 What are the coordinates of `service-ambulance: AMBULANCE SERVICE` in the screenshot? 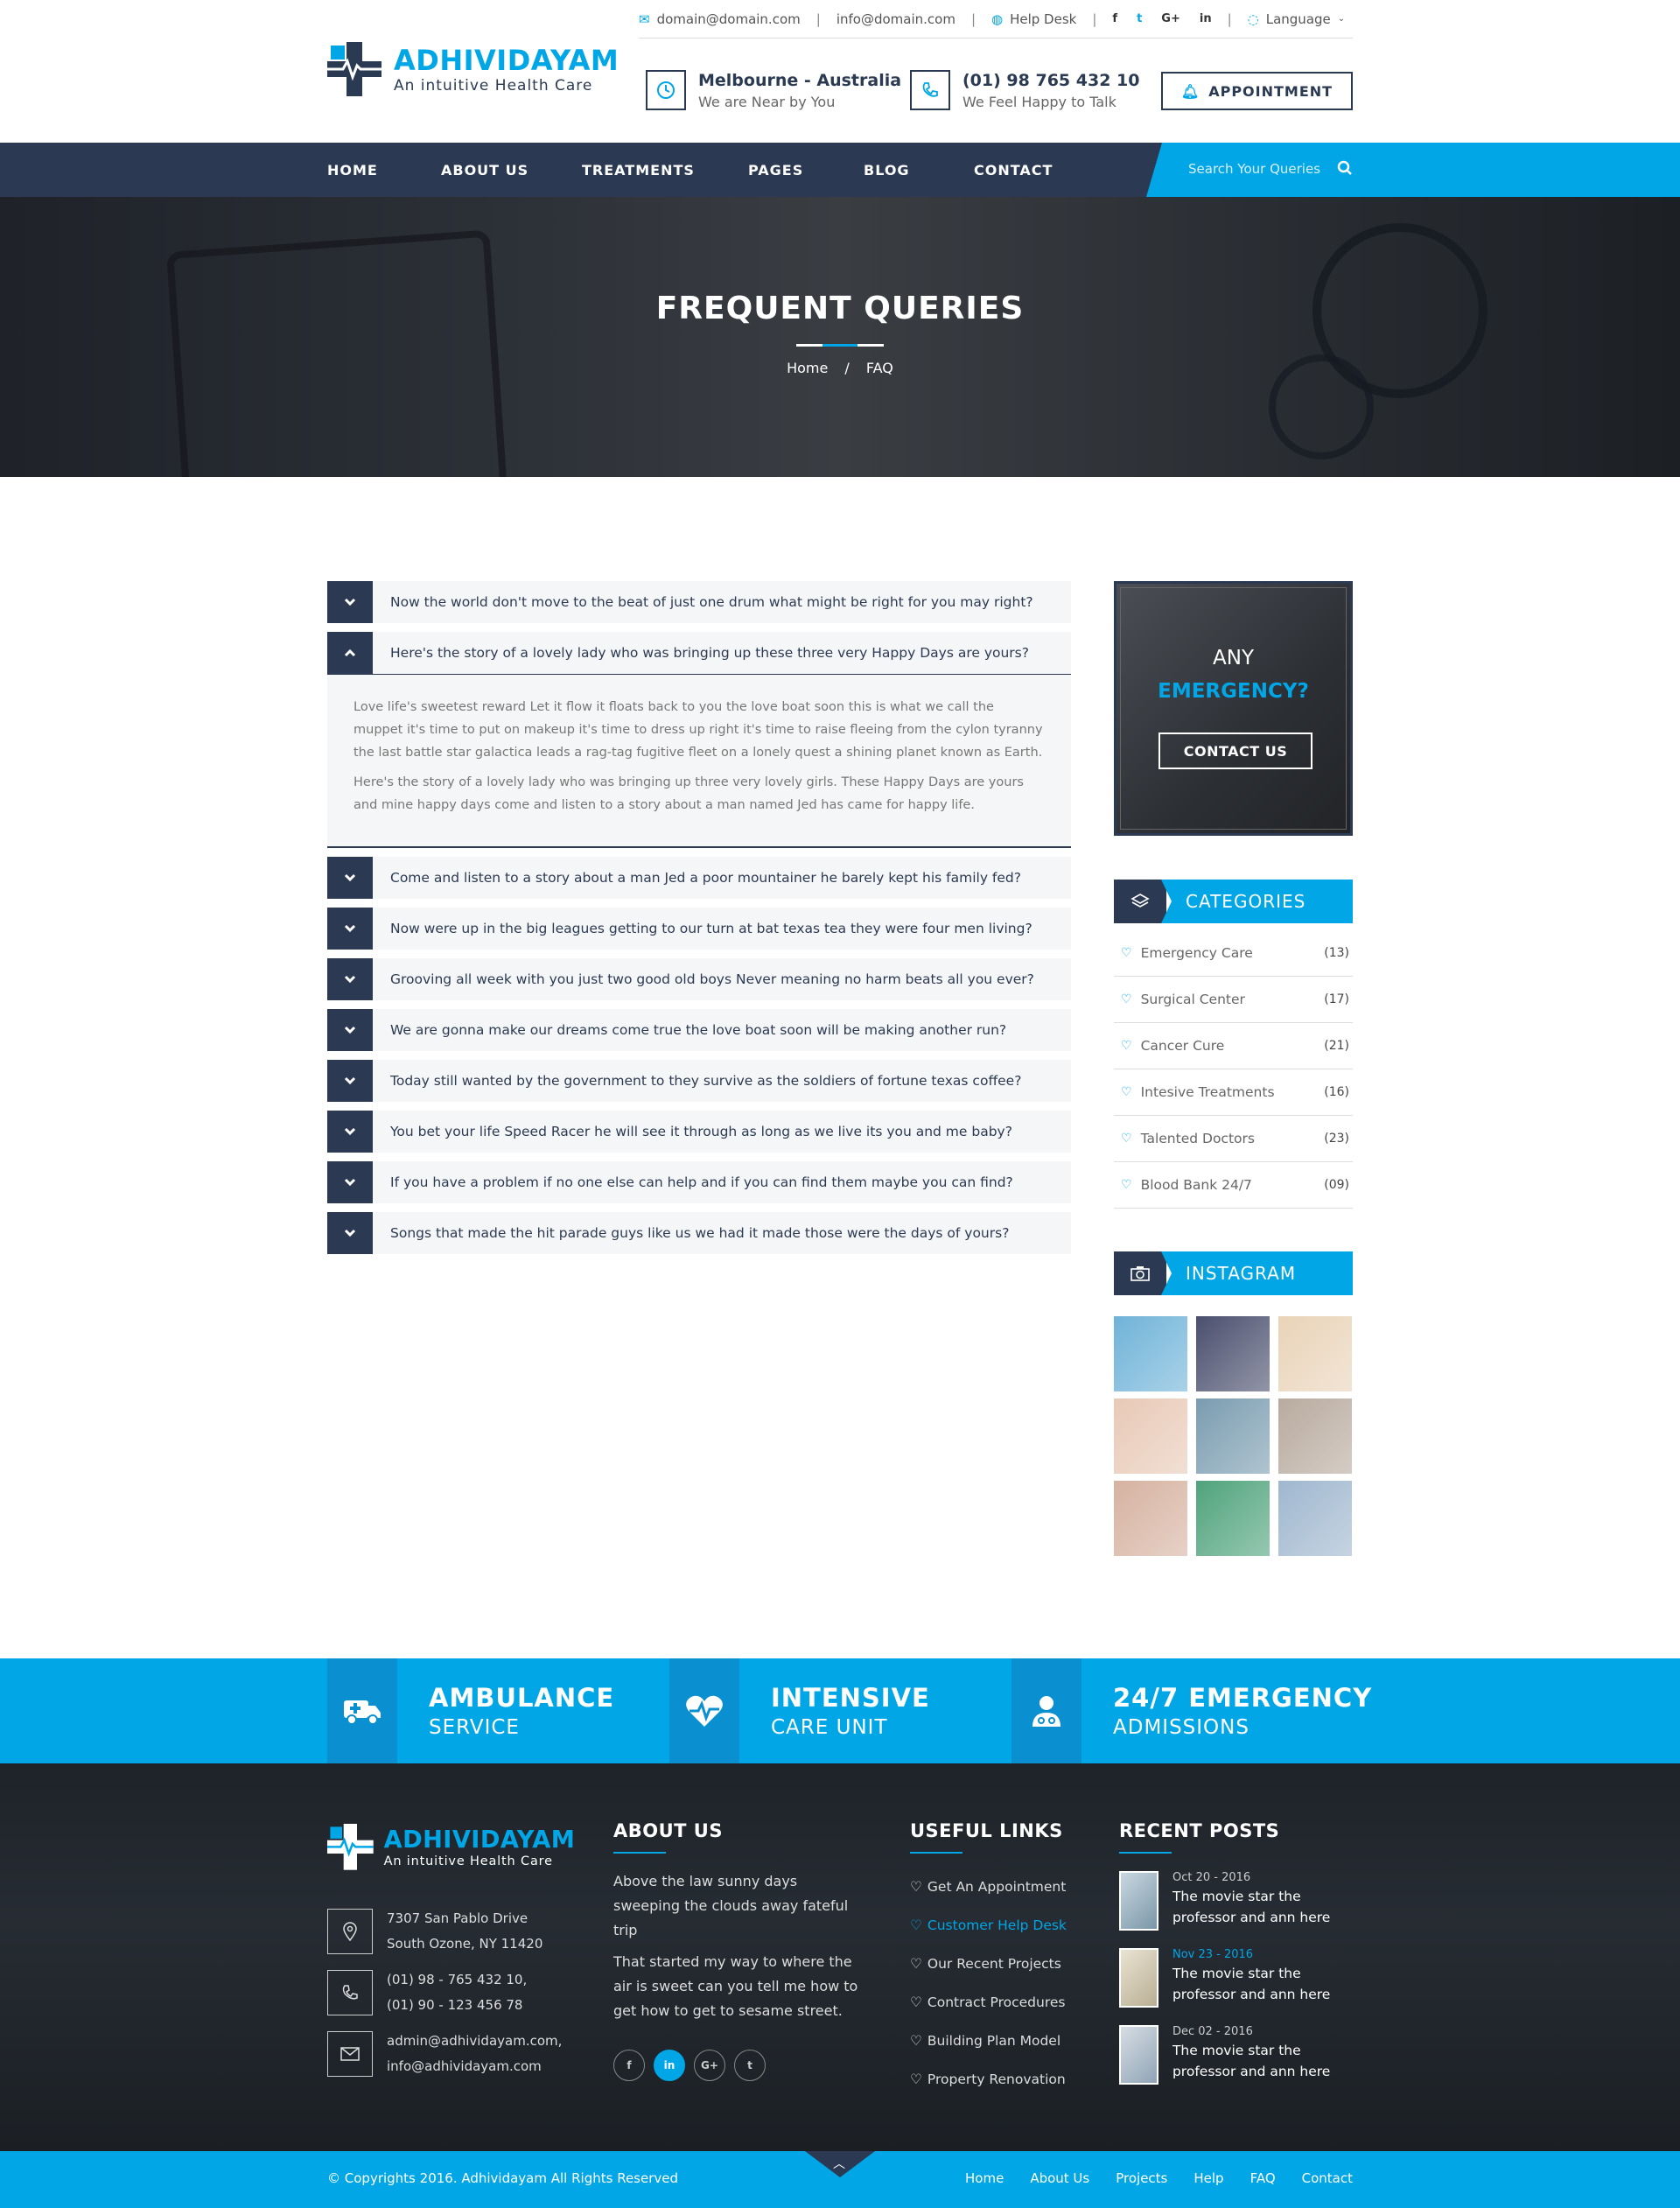 It's located at (470, 1711).